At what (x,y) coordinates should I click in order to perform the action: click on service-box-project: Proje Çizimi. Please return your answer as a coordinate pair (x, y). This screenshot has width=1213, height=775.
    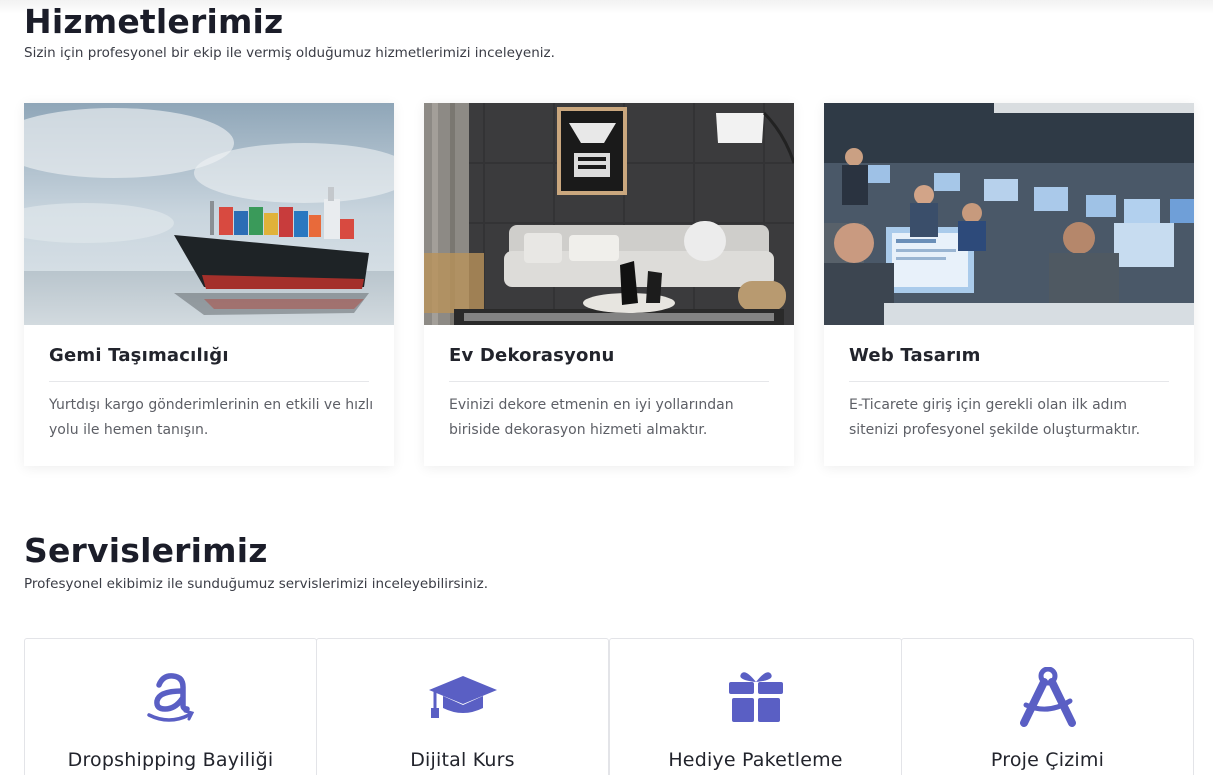
    Looking at the image, I should click on (1047, 706).